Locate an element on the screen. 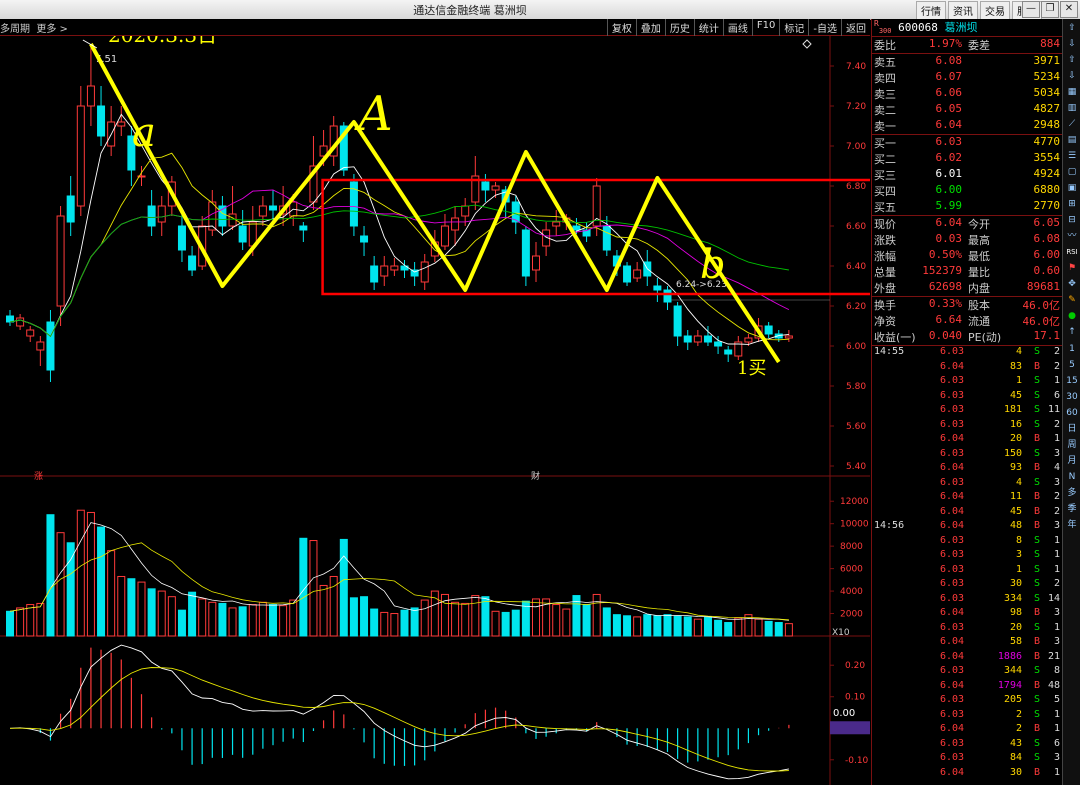 The image size is (1080, 785). menu-trade: 交易 is located at coordinates (995, 10).